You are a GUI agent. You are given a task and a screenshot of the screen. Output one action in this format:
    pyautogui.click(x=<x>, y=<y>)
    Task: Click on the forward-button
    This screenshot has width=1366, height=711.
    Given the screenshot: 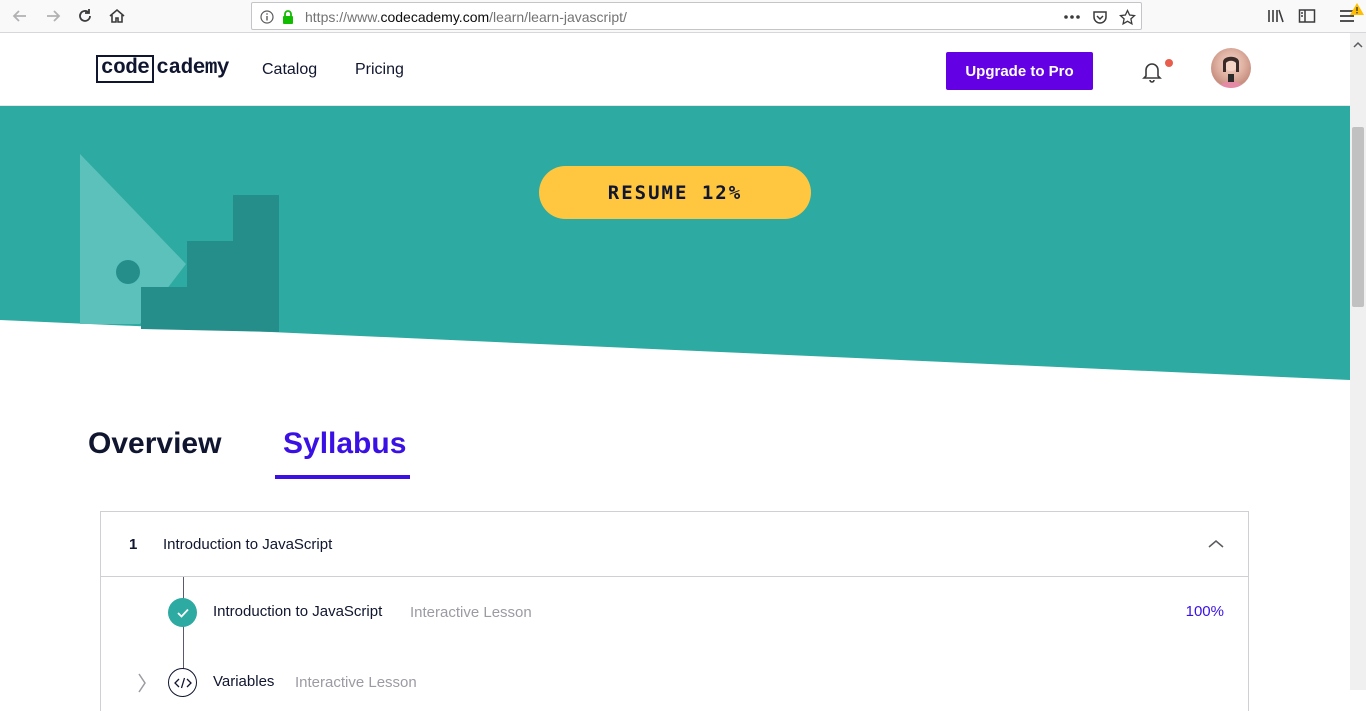 What is the action you would take?
    pyautogui.click(x=53, y=16)
    